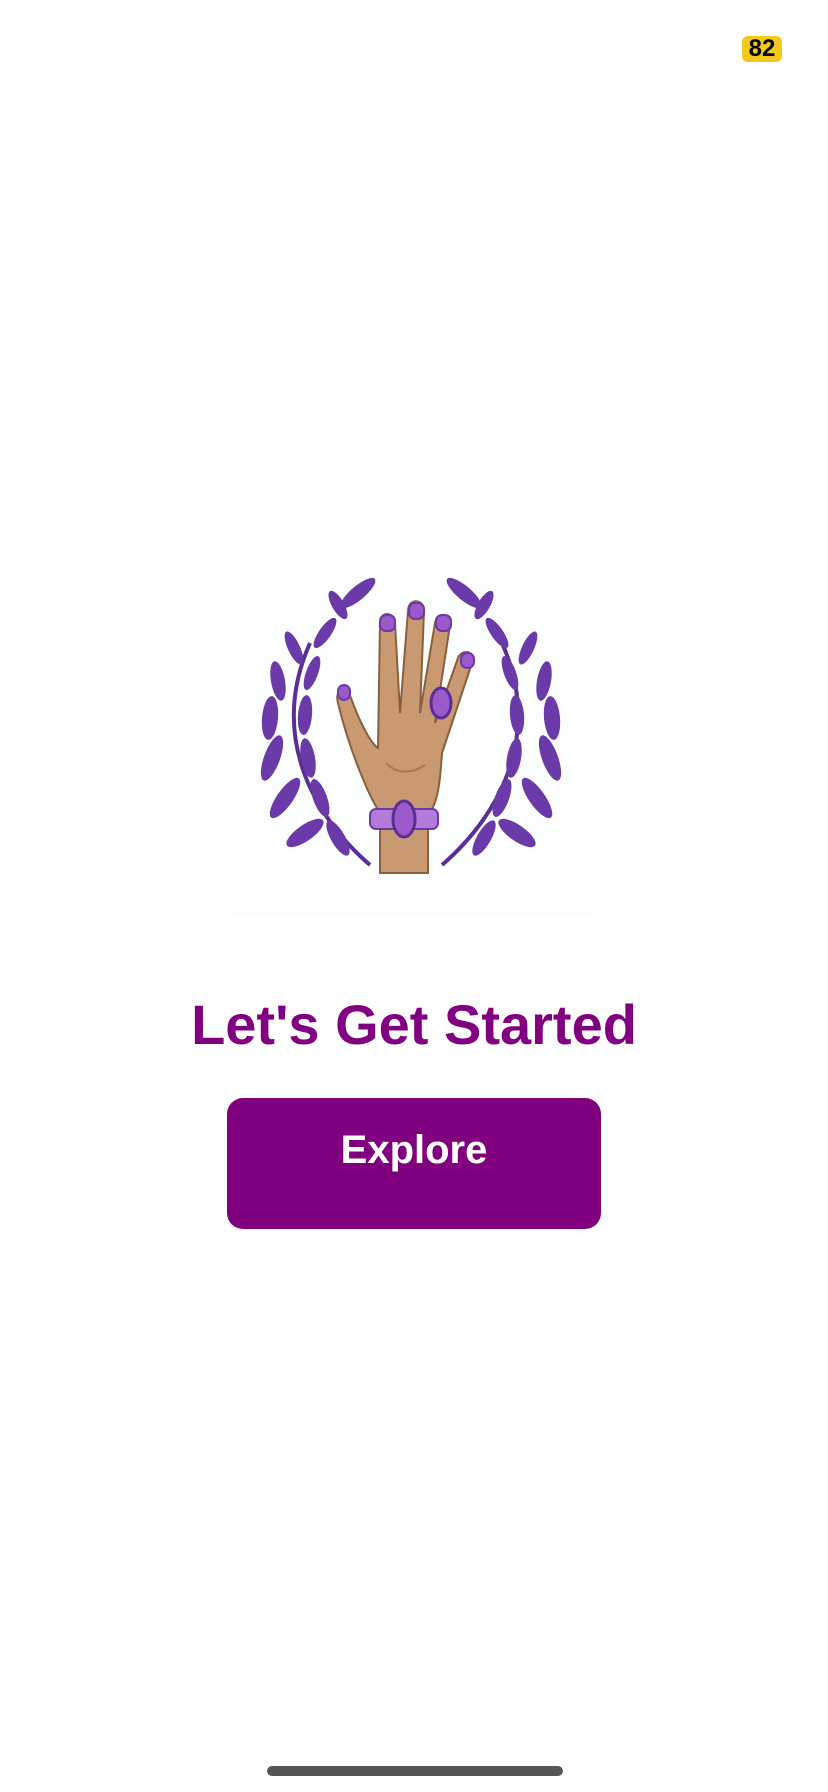 The width and height of the screenshot is (828, 1792). What do you see at coordinates (405, 737) in the screenshot?
I see `hand-icon` at bounding box center [405, 737].